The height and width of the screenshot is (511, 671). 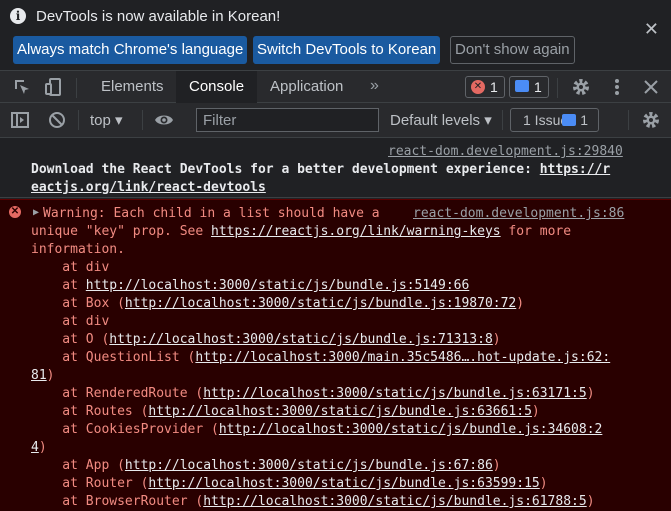 I want to click on info-line-2: eactjs.org/link/react-devtools, so click(x=148, y=187).